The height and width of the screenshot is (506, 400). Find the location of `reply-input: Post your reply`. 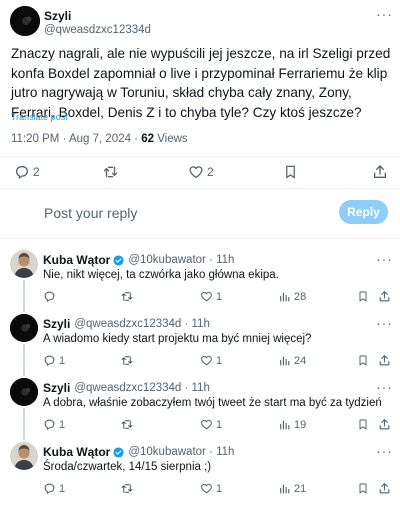

reply-input: Post your reply is located at coordinates (90, 213).